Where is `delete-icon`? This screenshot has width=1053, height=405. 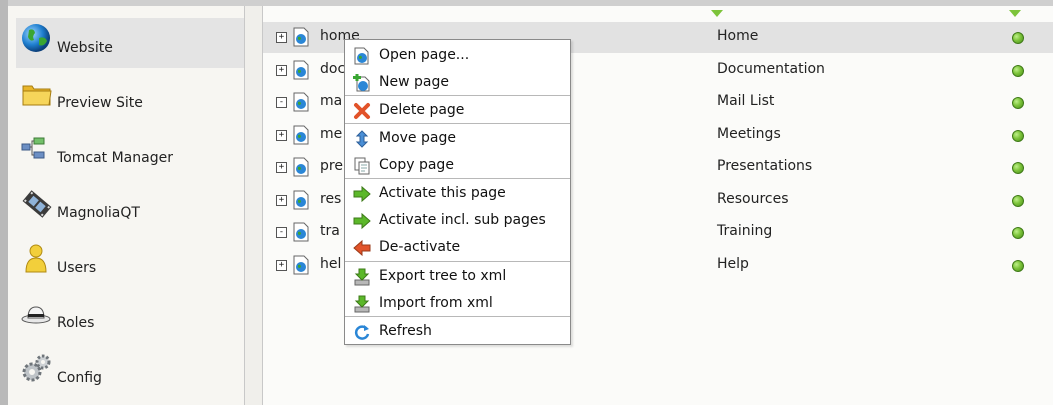 delete-icon is located at coordinates (362, 111).